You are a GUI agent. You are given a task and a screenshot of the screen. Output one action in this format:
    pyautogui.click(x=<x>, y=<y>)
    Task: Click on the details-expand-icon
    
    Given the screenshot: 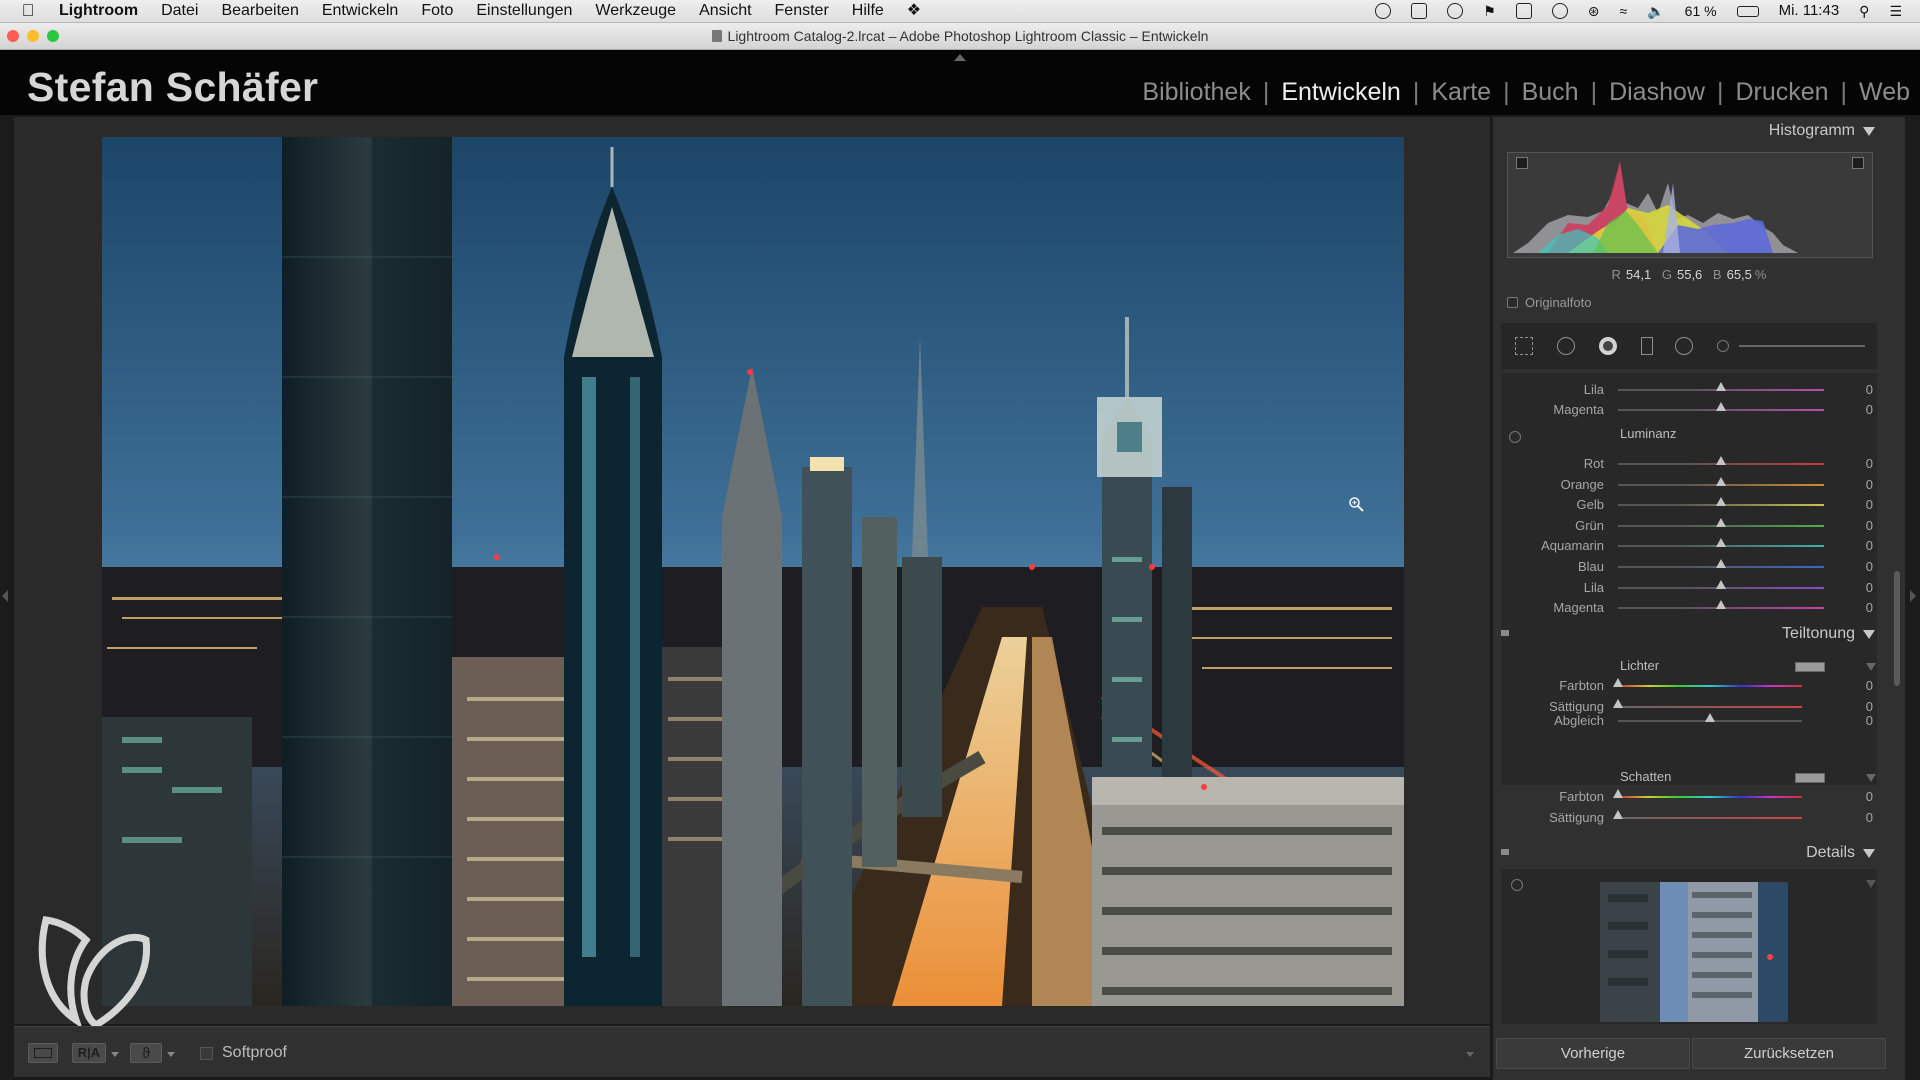 What is the action you would take?
    pyautogui.click(x=1871, y=884)
    